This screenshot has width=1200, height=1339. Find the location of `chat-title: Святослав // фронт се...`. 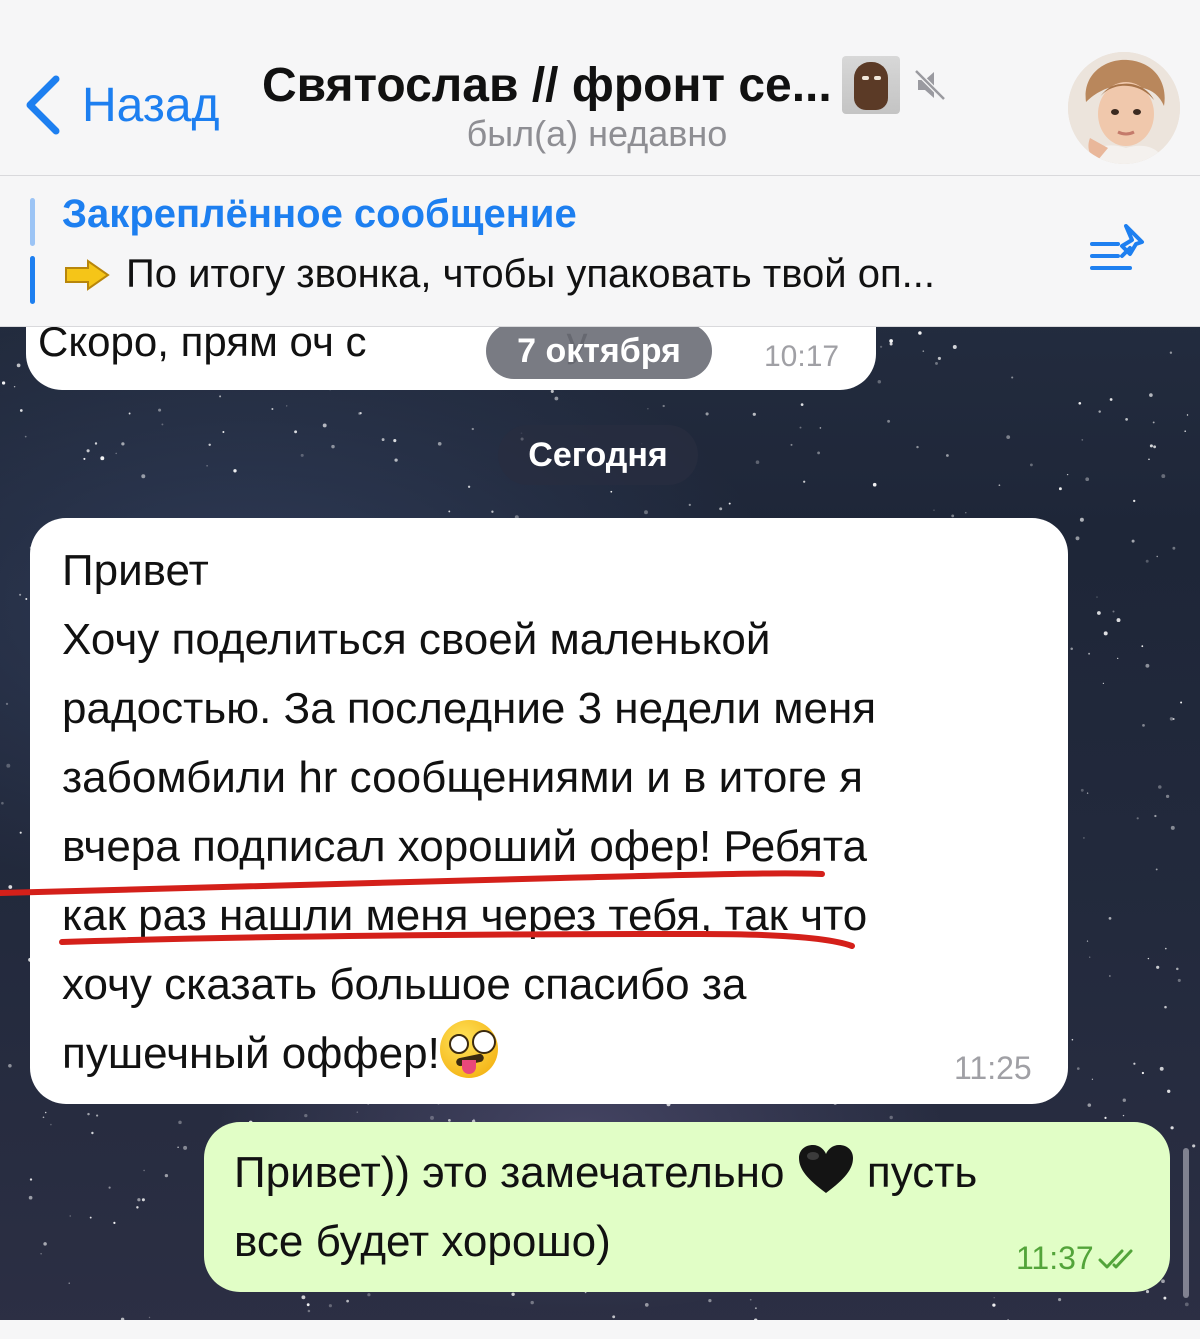

chat-title: Святослав // фронт се... is located at coordinates (547, 85).